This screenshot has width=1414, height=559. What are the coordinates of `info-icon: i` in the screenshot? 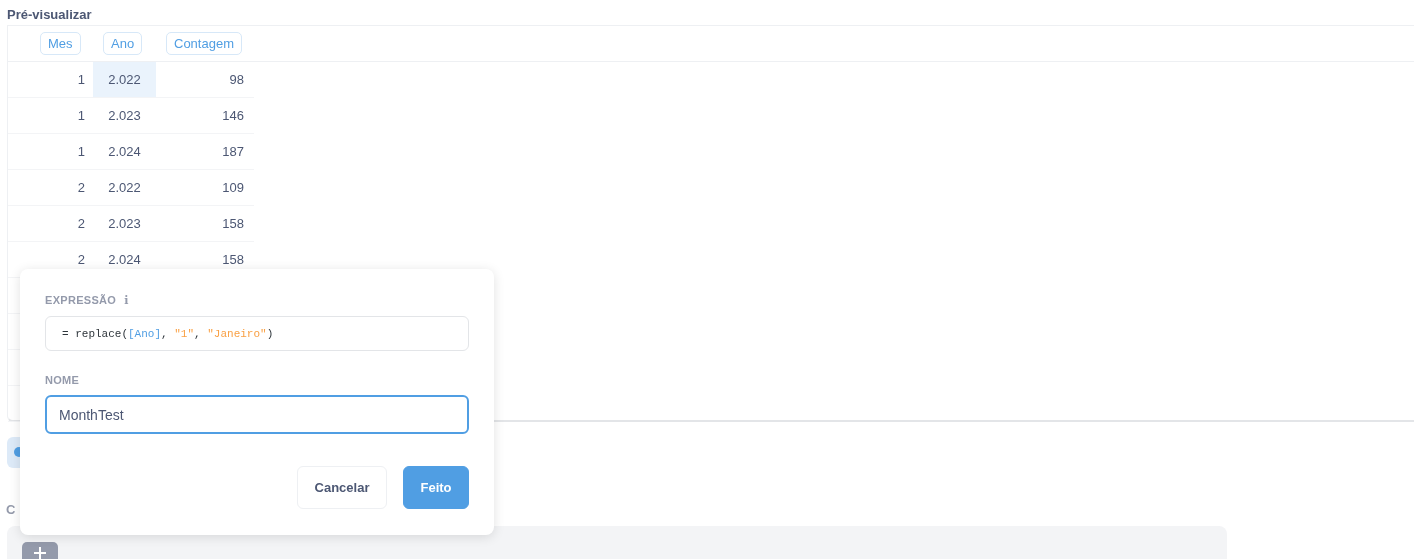 It's located at (126, 300).